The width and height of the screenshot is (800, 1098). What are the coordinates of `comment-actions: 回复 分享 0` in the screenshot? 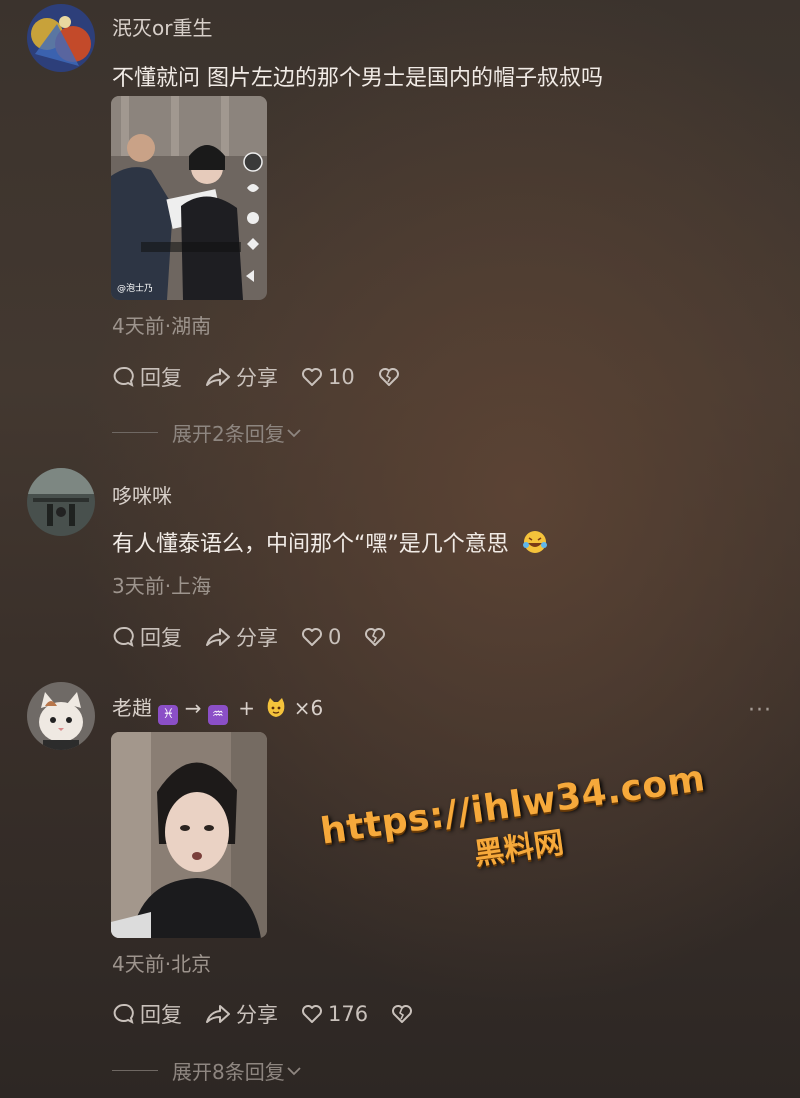 It's located at (262, 637).